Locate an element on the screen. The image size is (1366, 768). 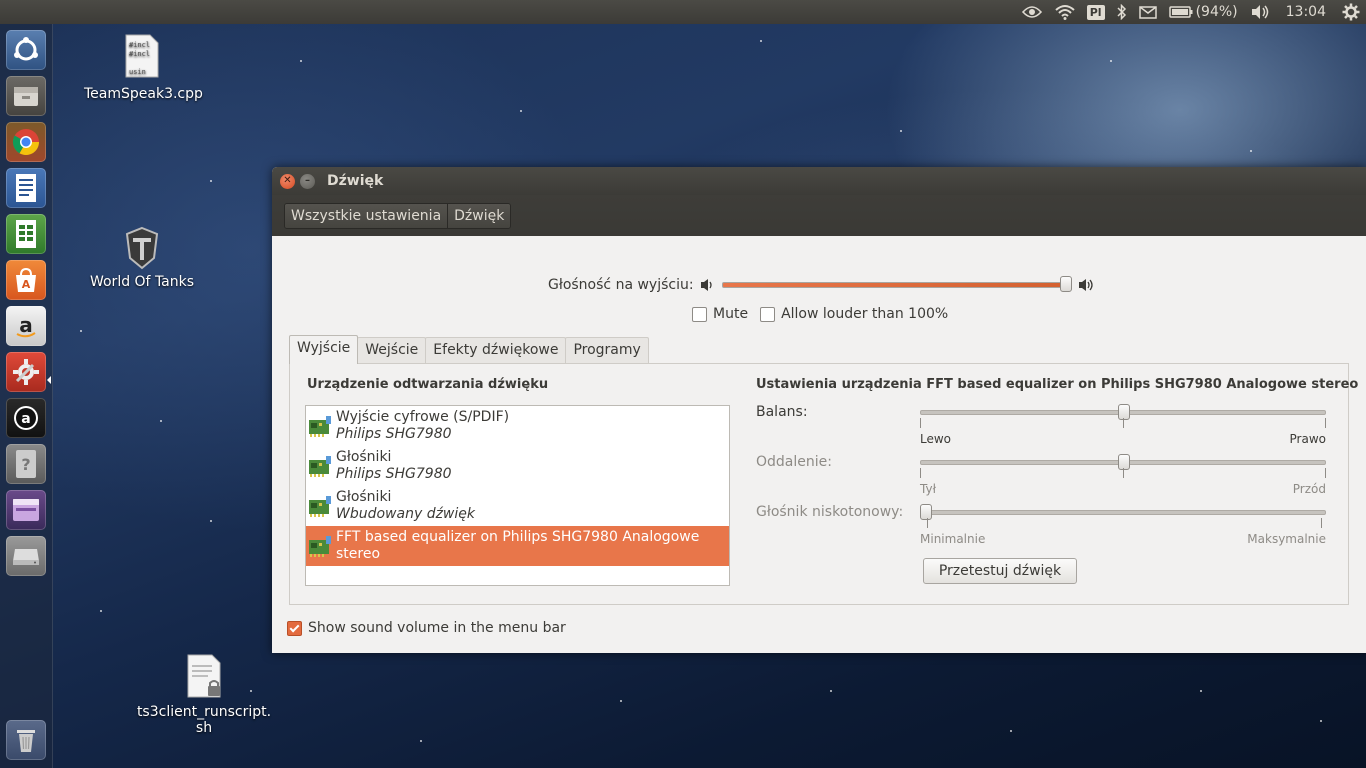
subwoofer-min-label: Minimalnie is located at coordinates (953, 539).